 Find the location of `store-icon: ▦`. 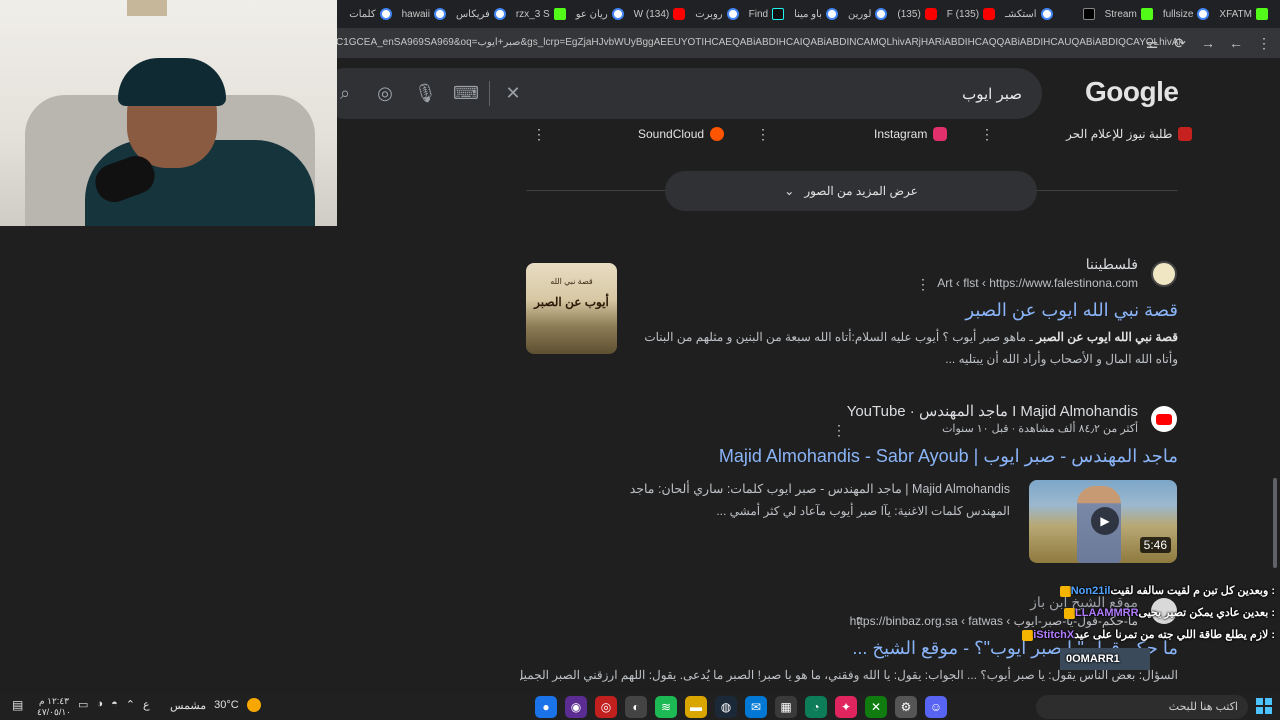

store-icon: ▦ is located at coordinates (786, 707).